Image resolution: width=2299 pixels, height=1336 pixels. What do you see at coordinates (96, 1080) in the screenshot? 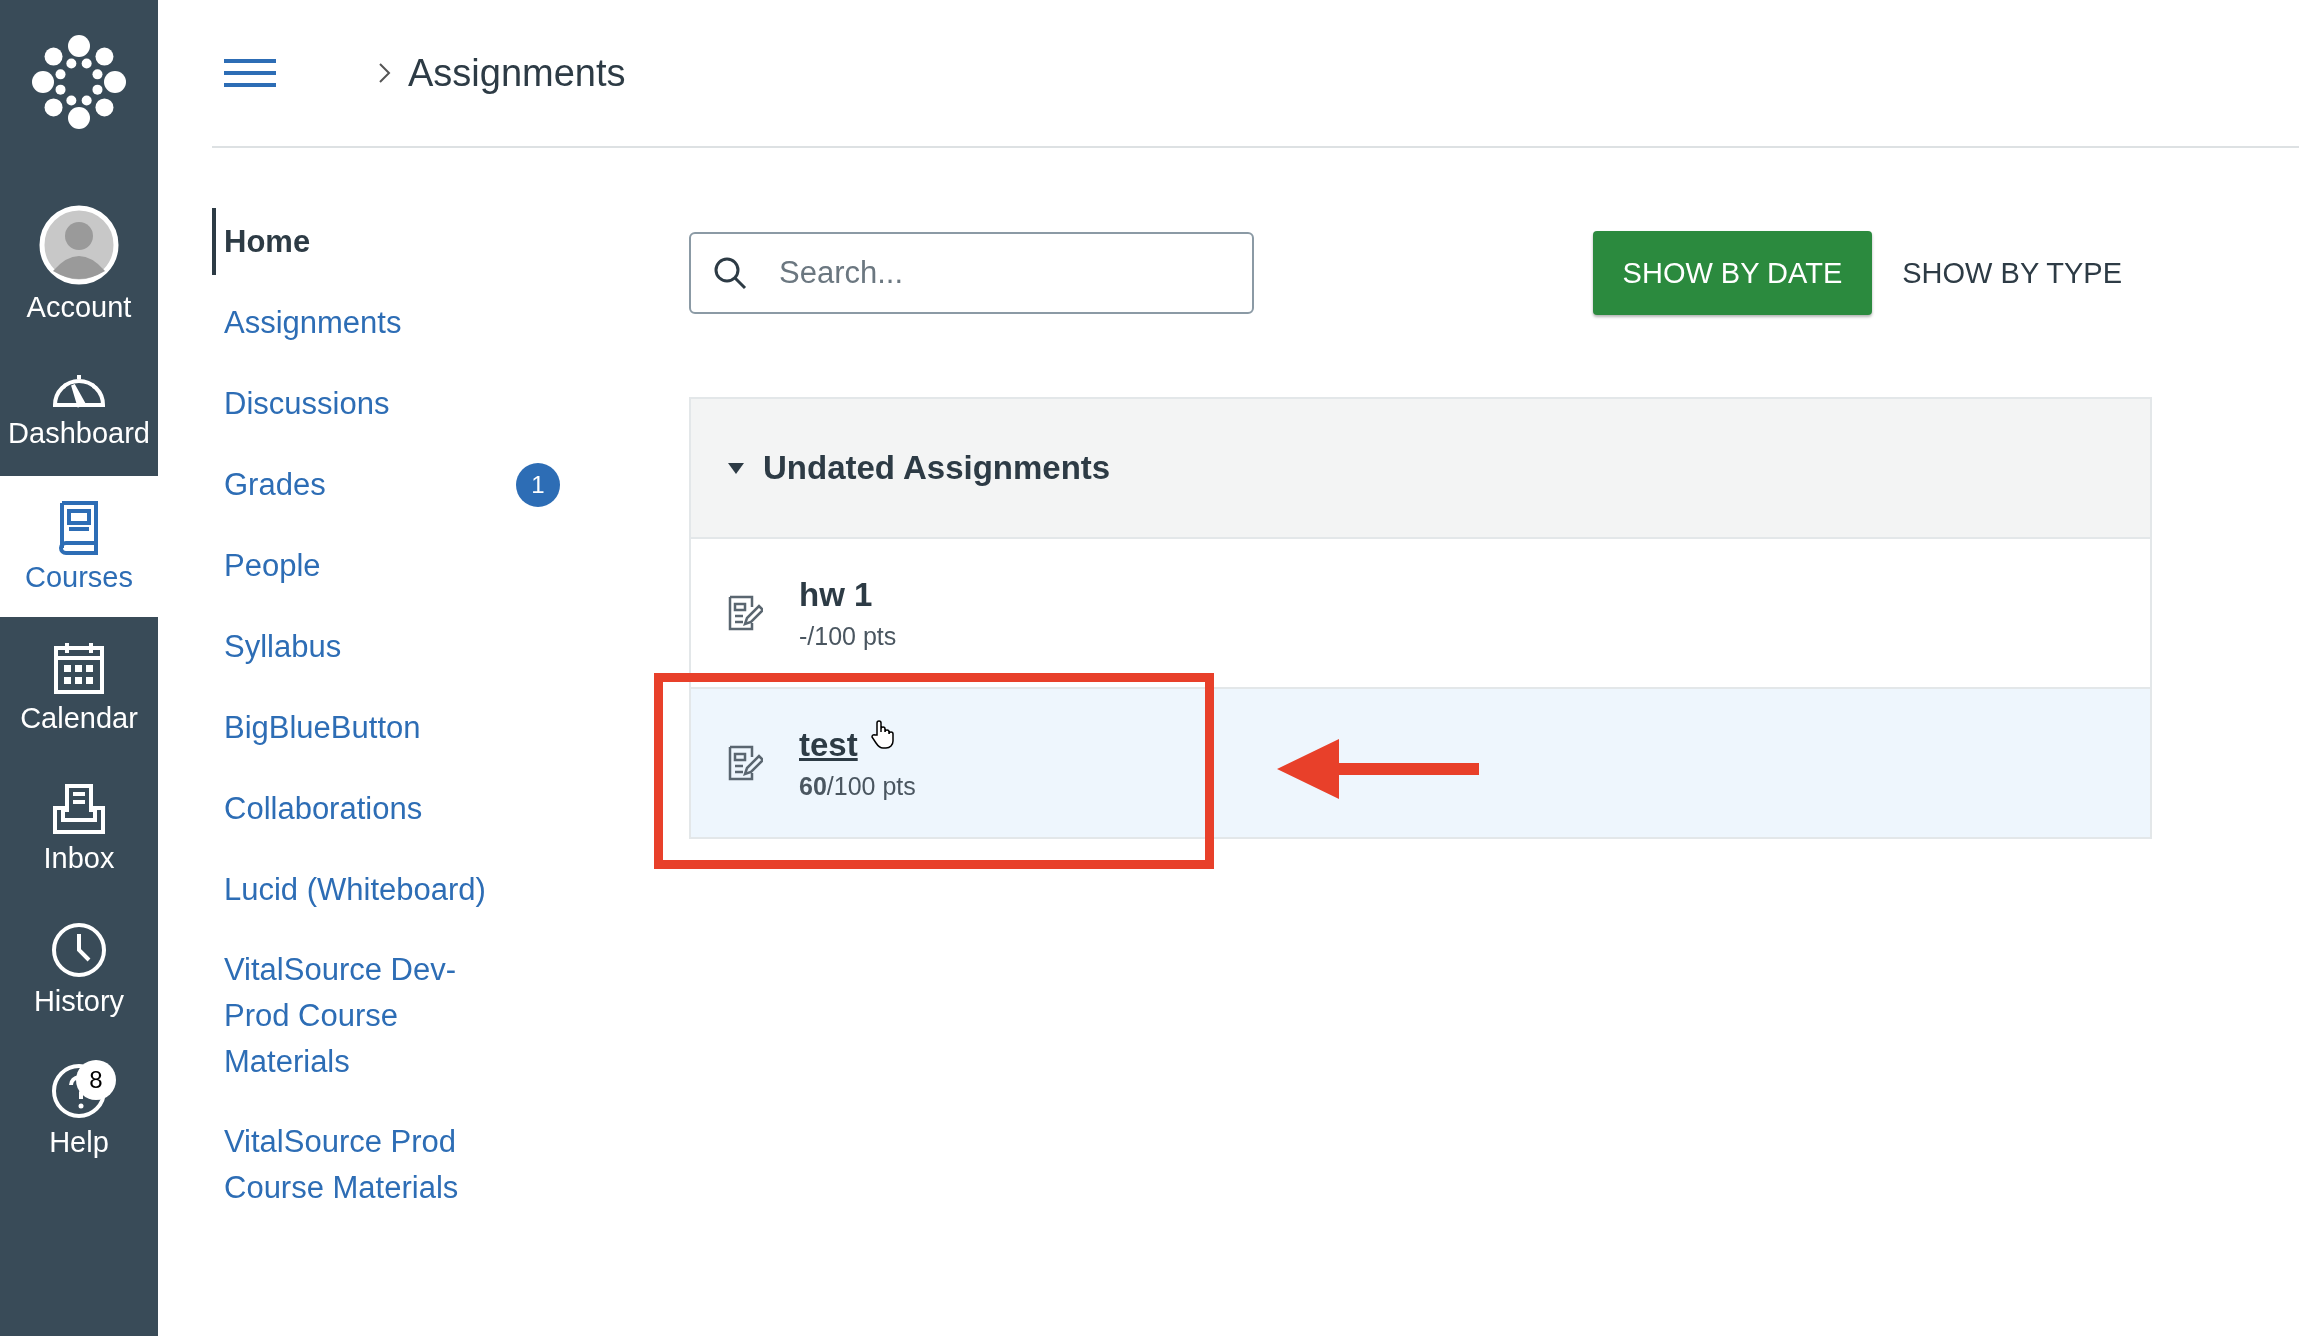
I see `notification-badge: 8` at bounding box center [96, 1080].